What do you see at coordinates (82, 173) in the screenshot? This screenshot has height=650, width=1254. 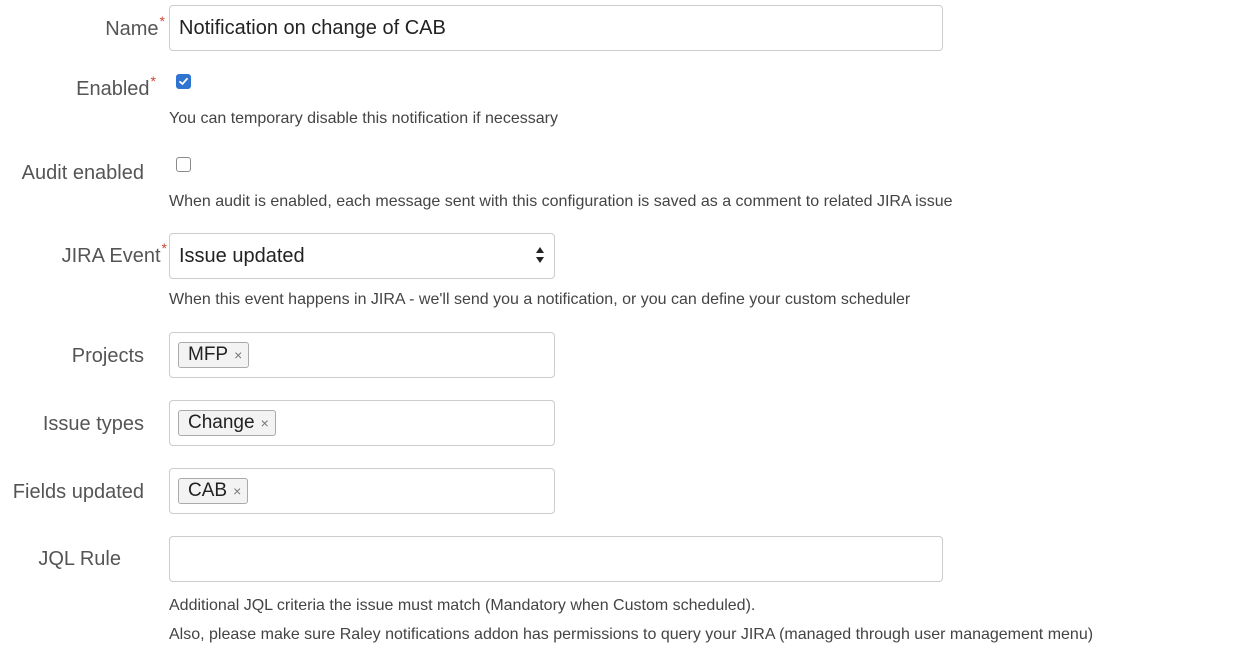 I see `audit-enabled-label: Audit enabled` at bounding box center [82, 173].